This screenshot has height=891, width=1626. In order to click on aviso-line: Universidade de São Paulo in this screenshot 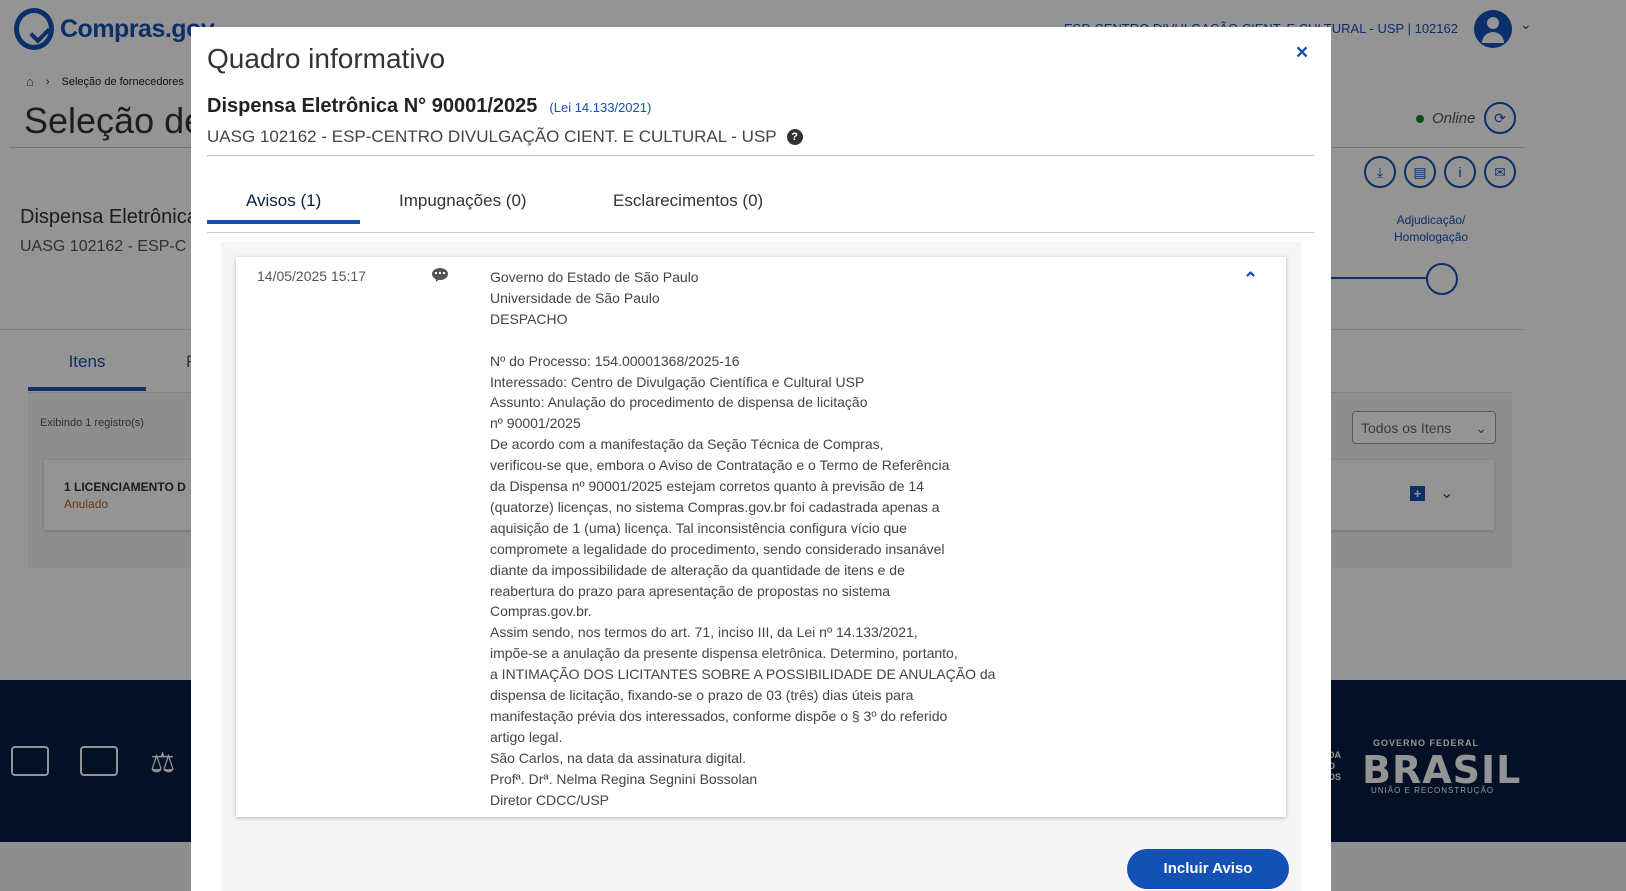, I will do `click(575, 297)`.